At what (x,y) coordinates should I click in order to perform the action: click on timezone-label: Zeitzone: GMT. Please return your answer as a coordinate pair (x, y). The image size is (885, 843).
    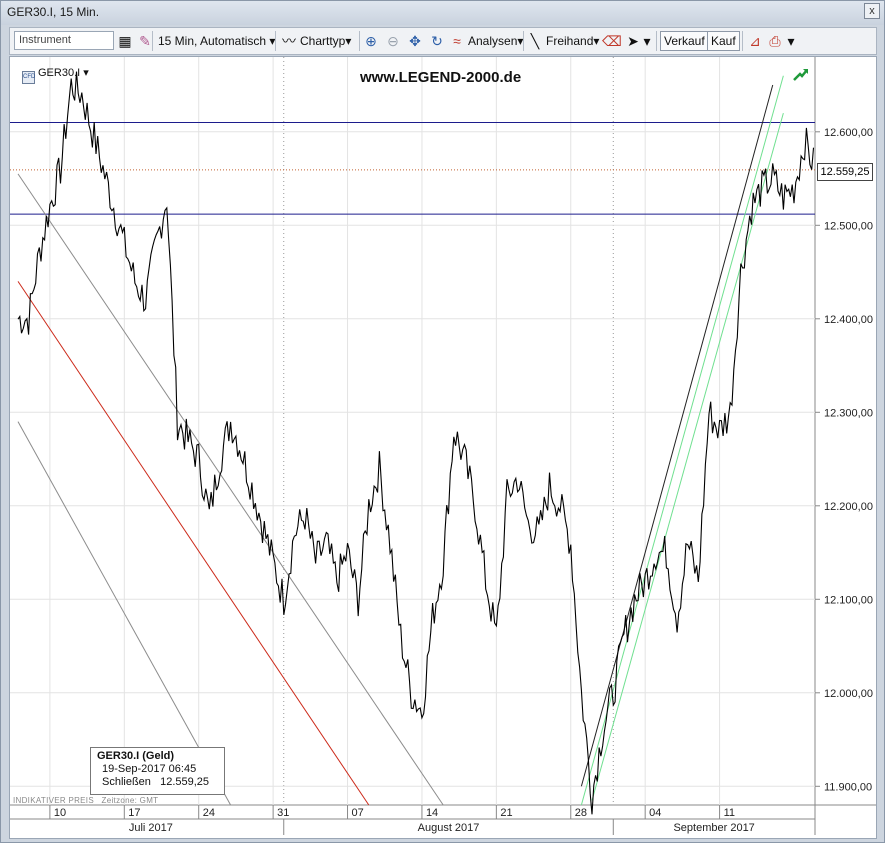
    Looking at the image, I should click on (130, 800).